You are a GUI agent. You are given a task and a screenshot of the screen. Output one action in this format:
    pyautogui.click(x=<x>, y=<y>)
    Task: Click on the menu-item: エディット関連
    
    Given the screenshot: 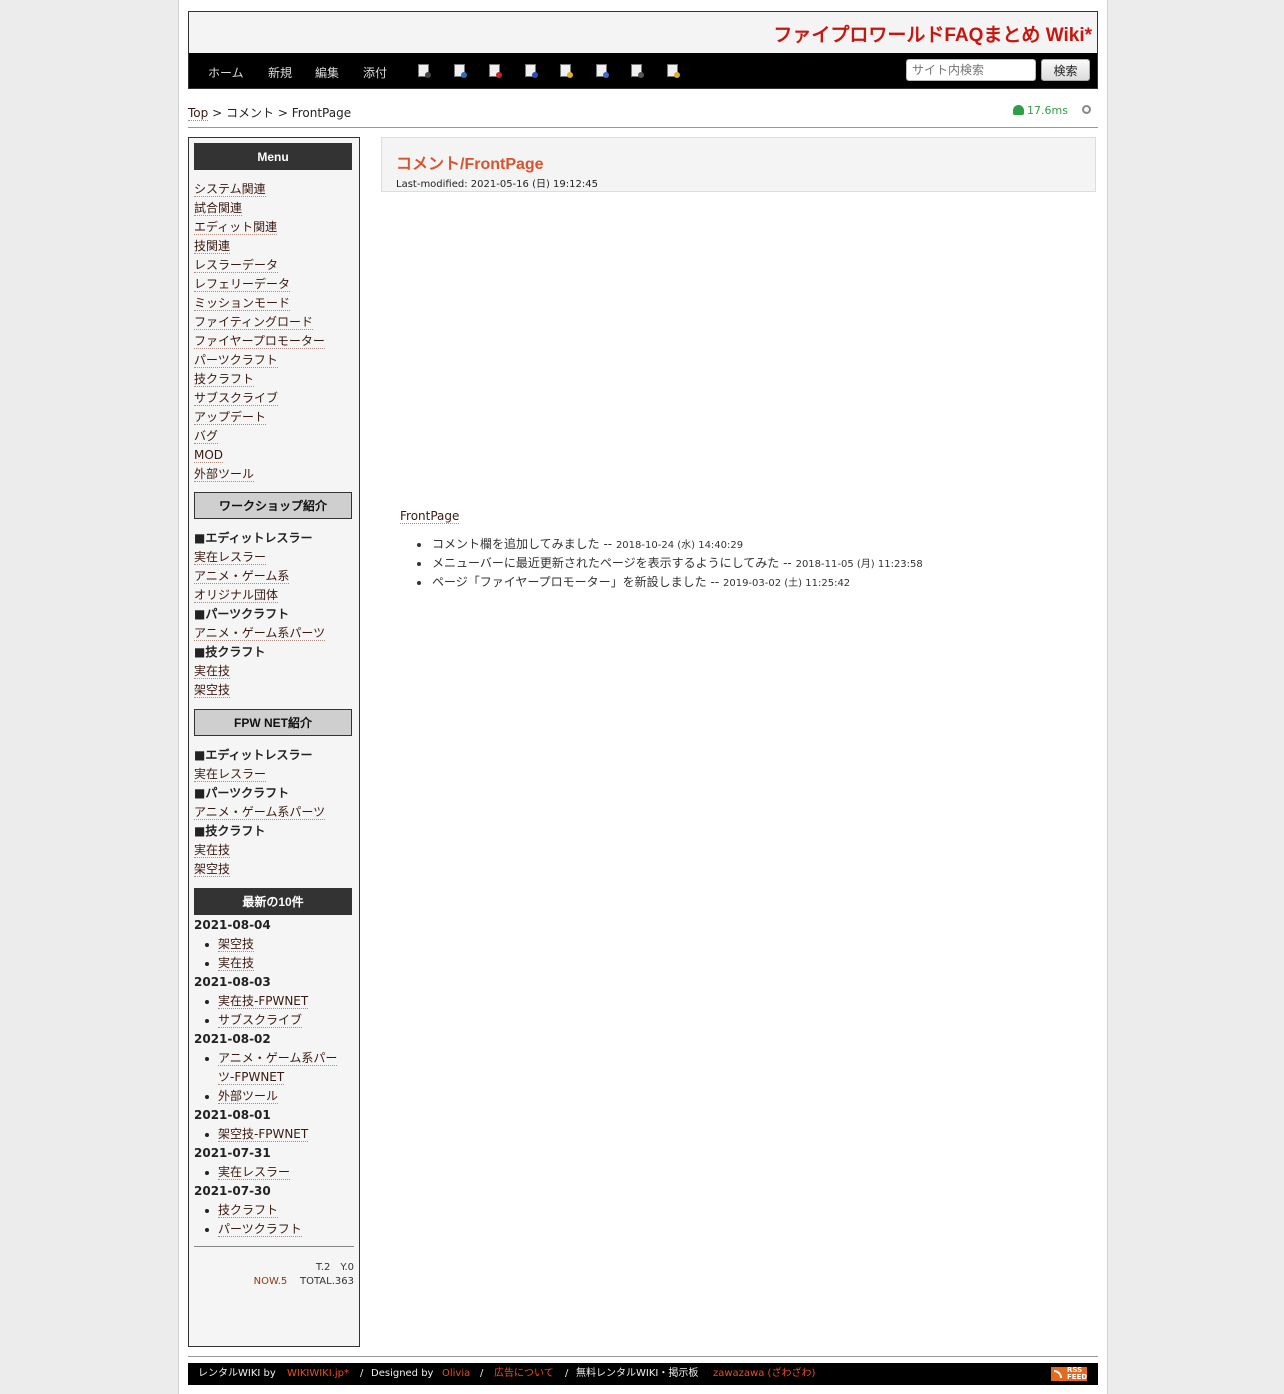 What is the action you would take?
    pyautogui.click(x=259, y=227)
    